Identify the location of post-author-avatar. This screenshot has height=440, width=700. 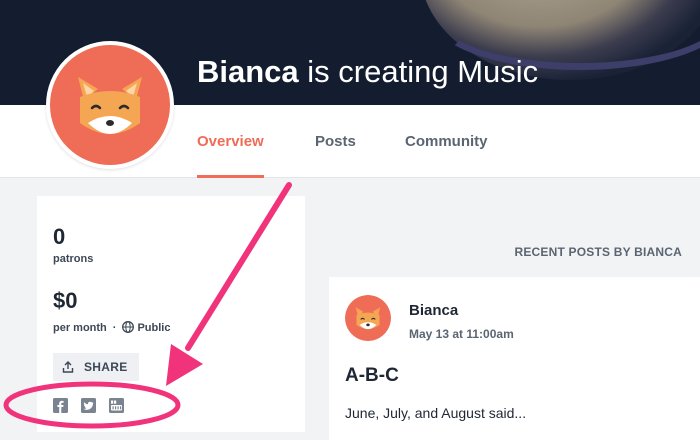
(368, 318).